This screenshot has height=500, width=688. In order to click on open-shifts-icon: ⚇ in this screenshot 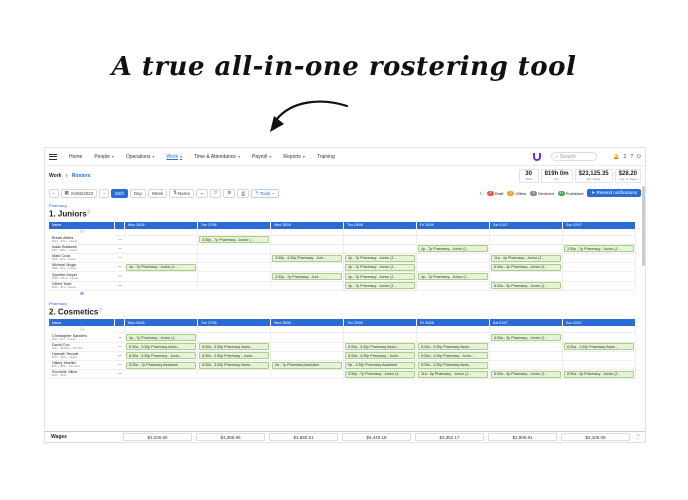, I will do `click(82, 329)`.